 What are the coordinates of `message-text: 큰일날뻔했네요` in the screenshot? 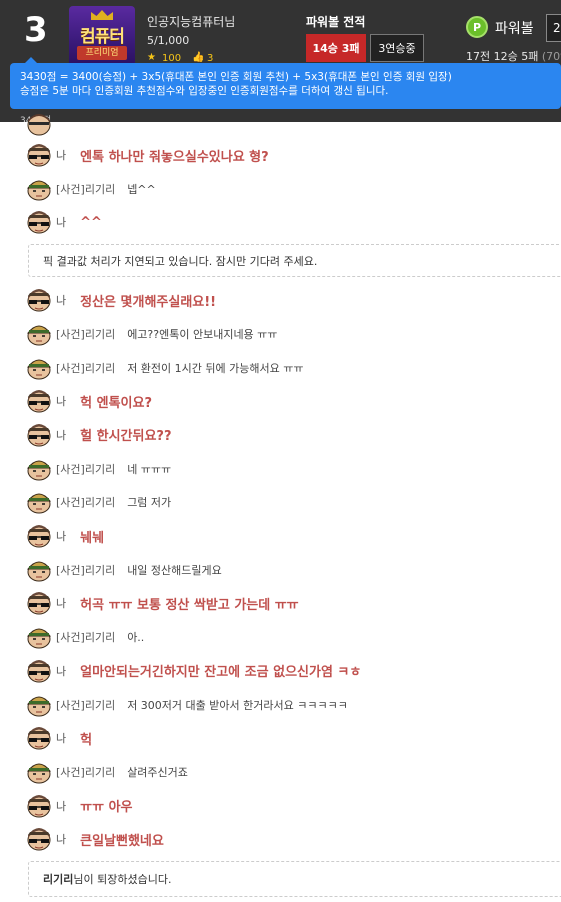 It's located at (122, 841).